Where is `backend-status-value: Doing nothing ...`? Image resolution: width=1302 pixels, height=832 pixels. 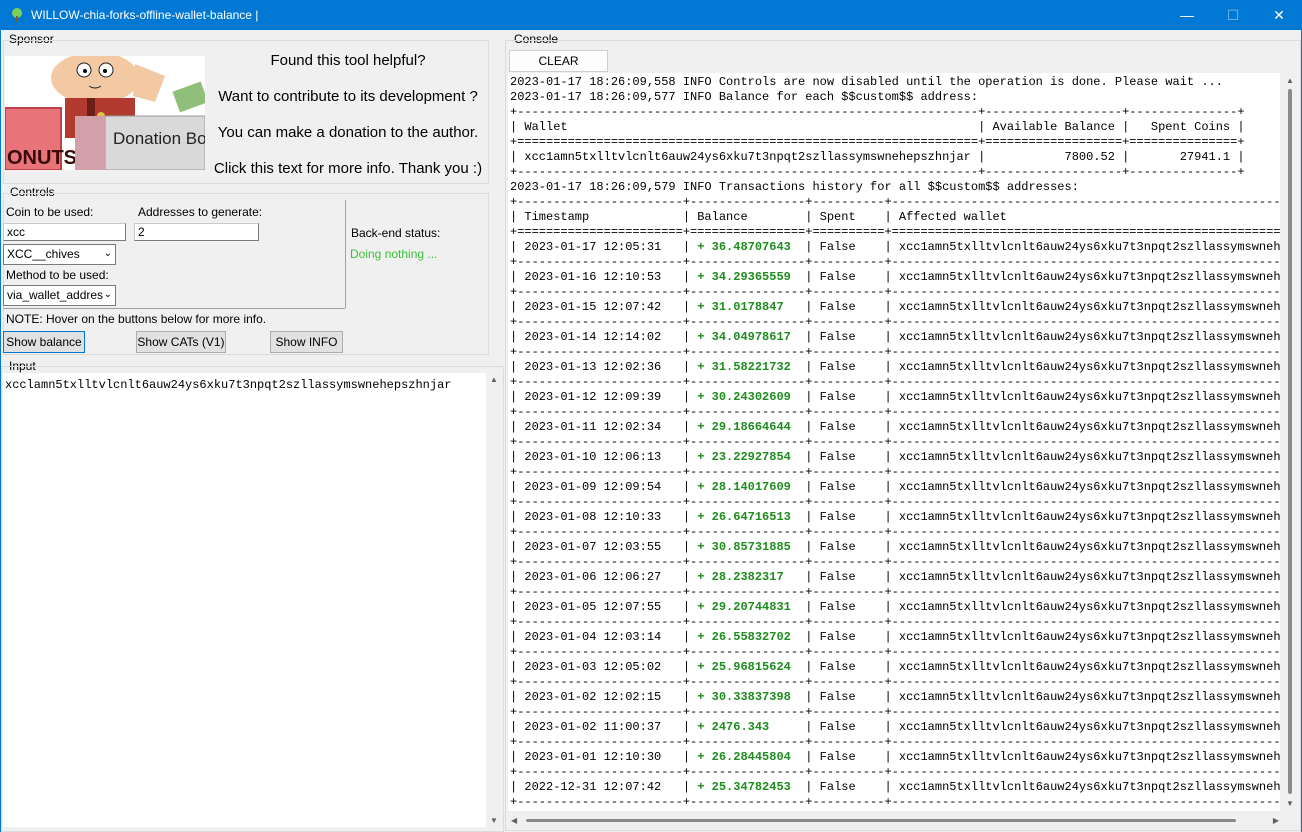
backend-status-value: Doing nothing ... is located at coordinates (394, 254).